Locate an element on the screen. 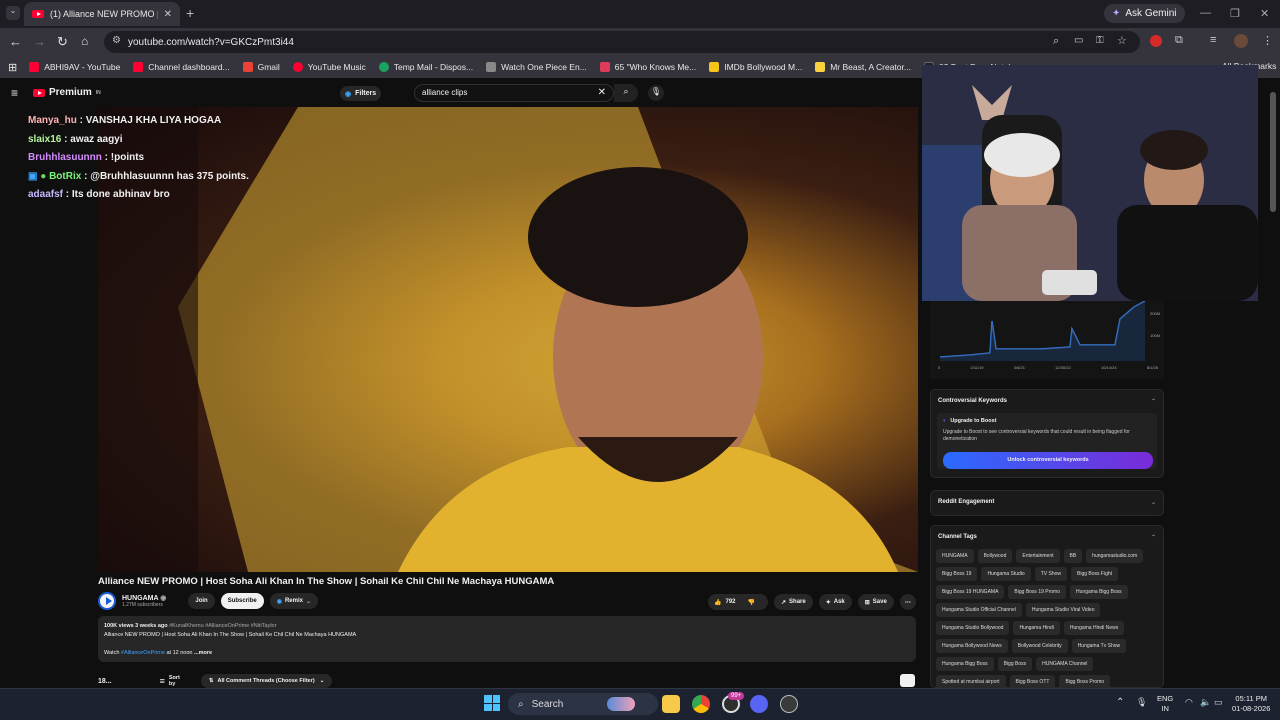  reload-icon: ↻ is located at coordinates (62, 42).